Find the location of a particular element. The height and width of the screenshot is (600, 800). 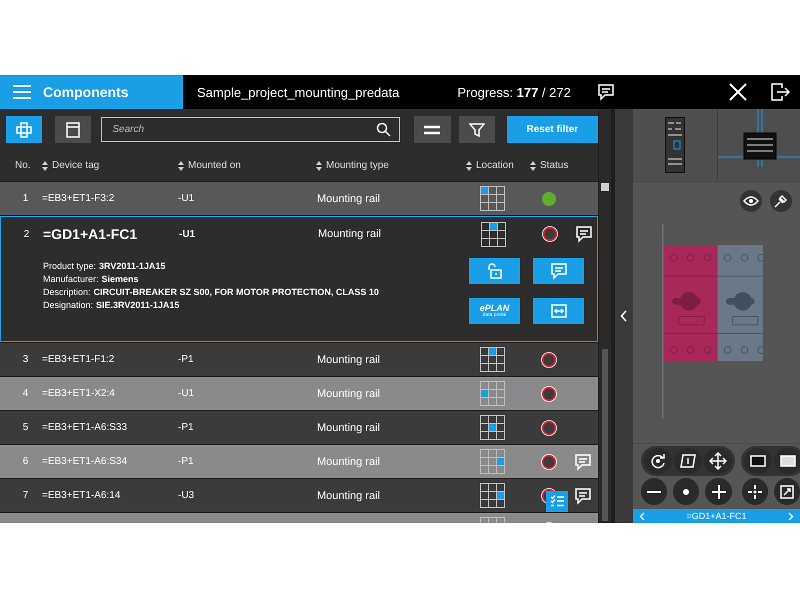

dot-icon is located at coordinates (686, 491).